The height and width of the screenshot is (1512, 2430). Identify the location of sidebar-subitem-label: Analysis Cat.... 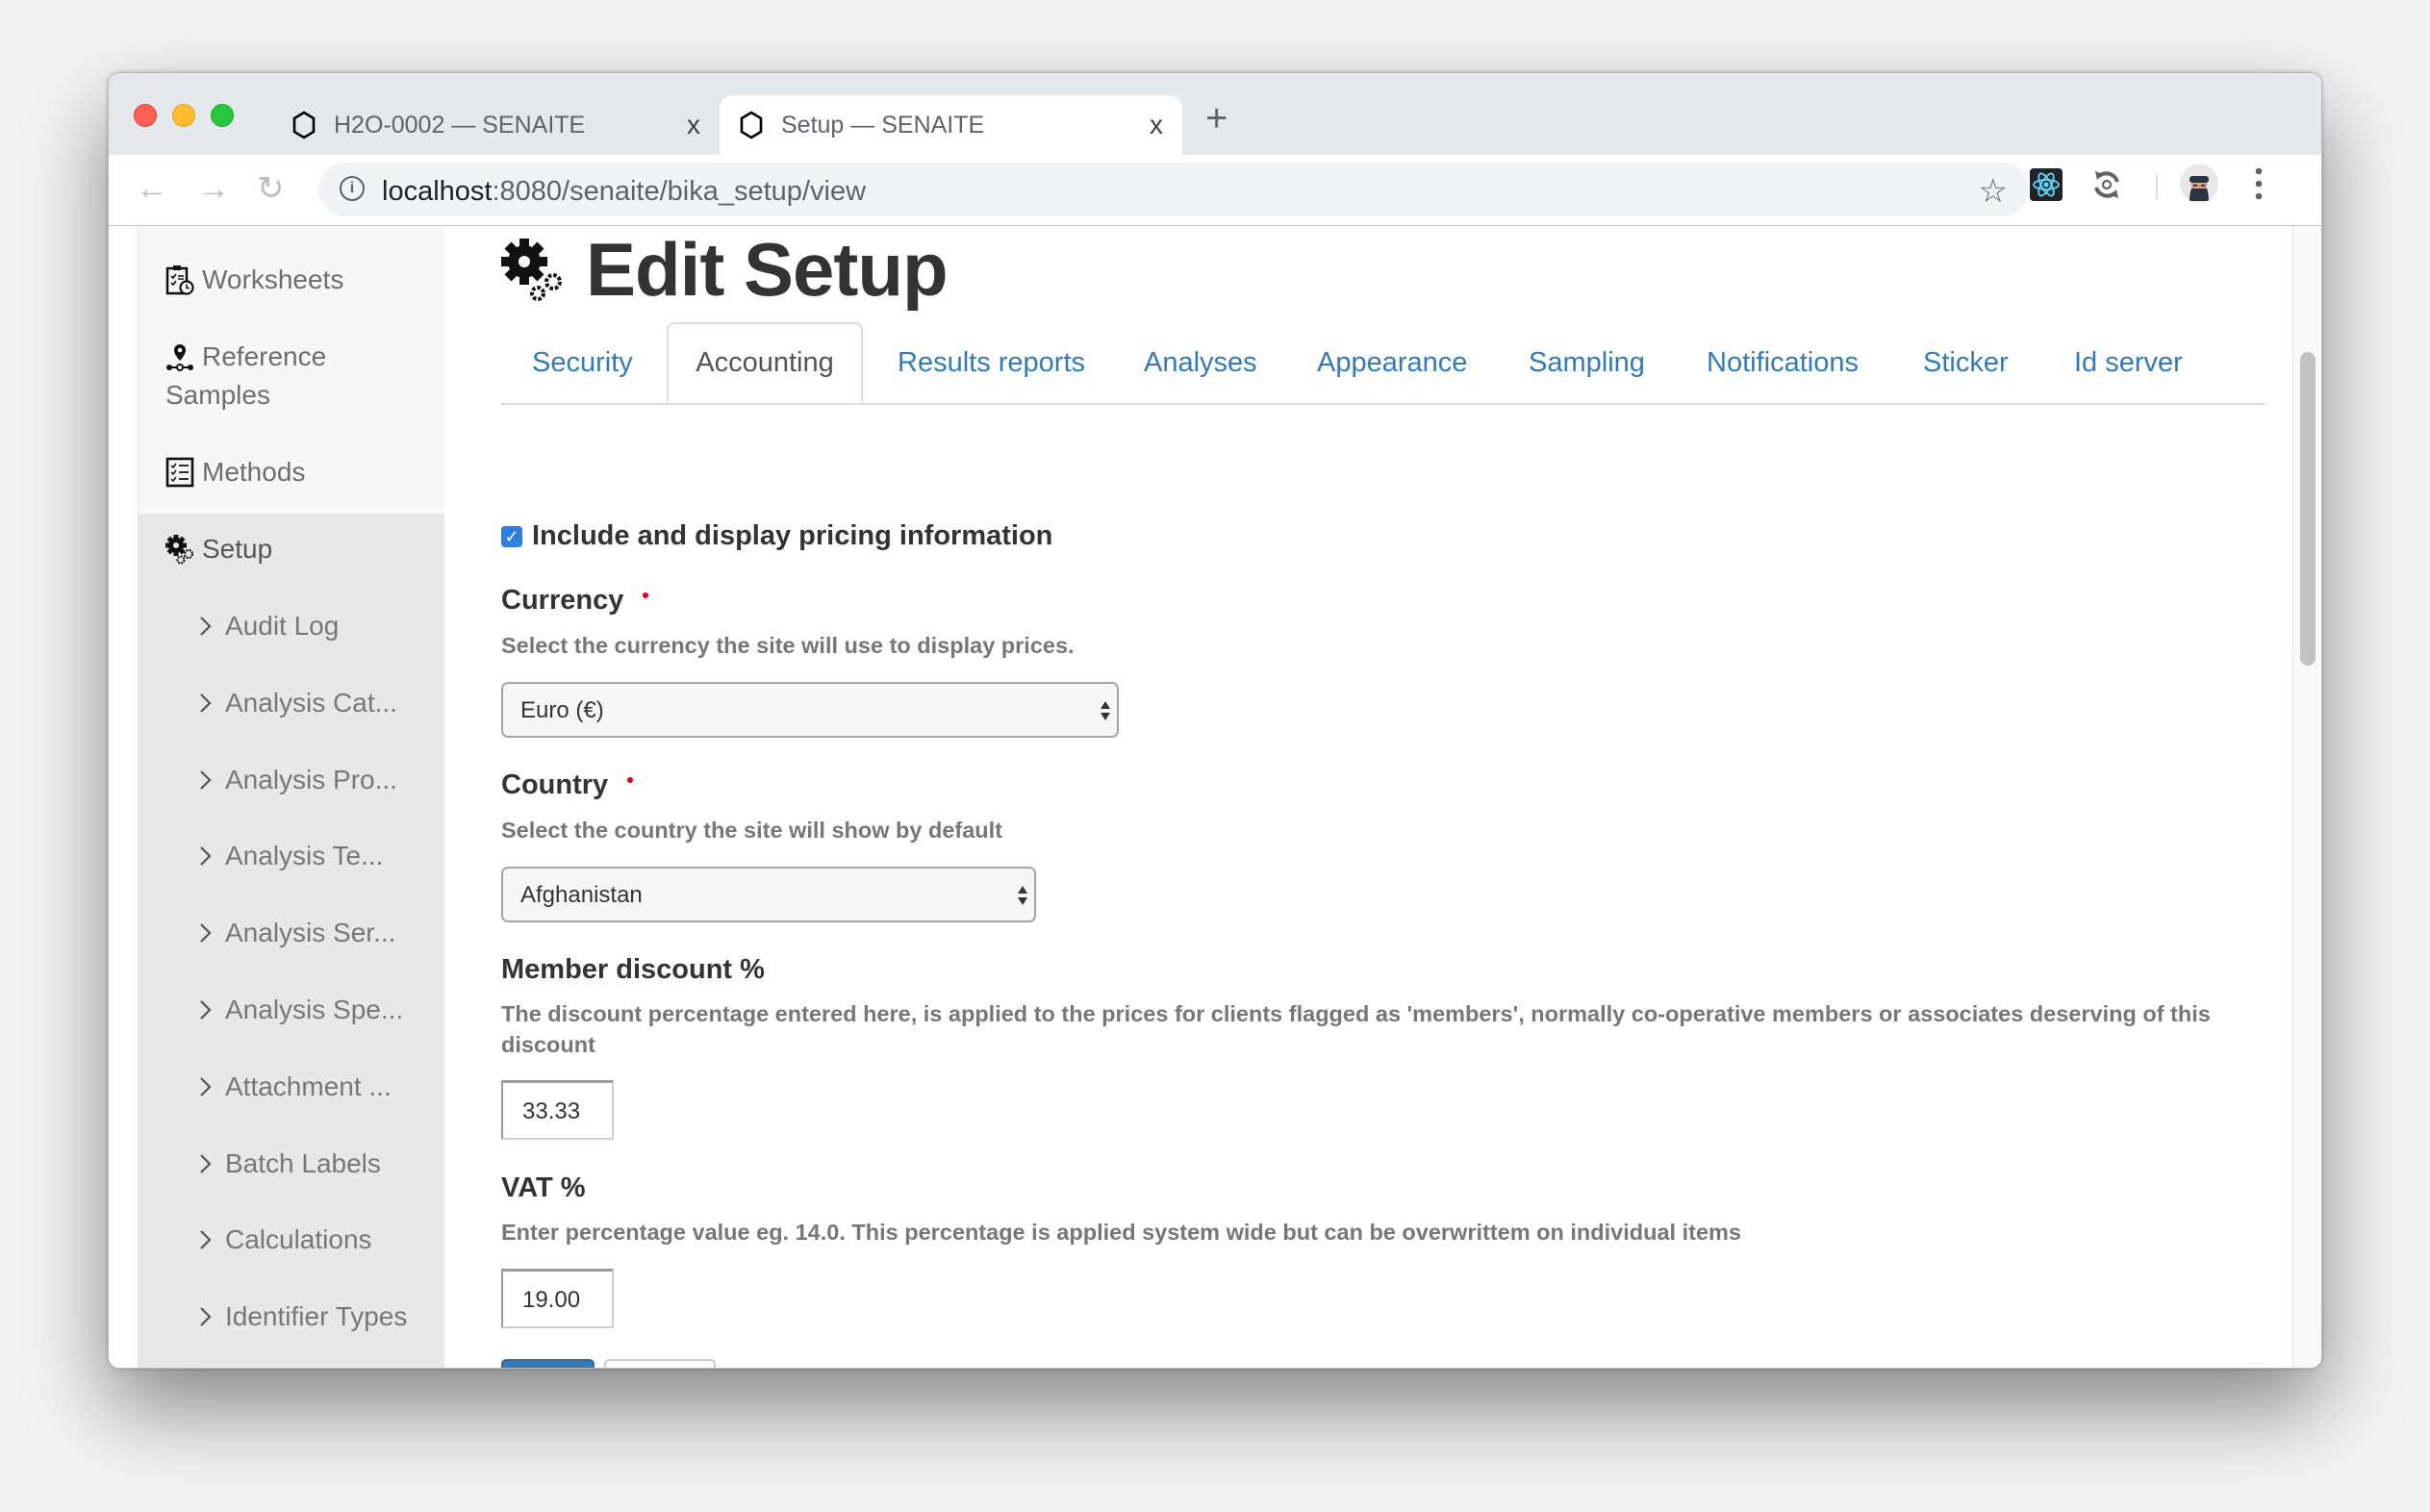
(311, 703).